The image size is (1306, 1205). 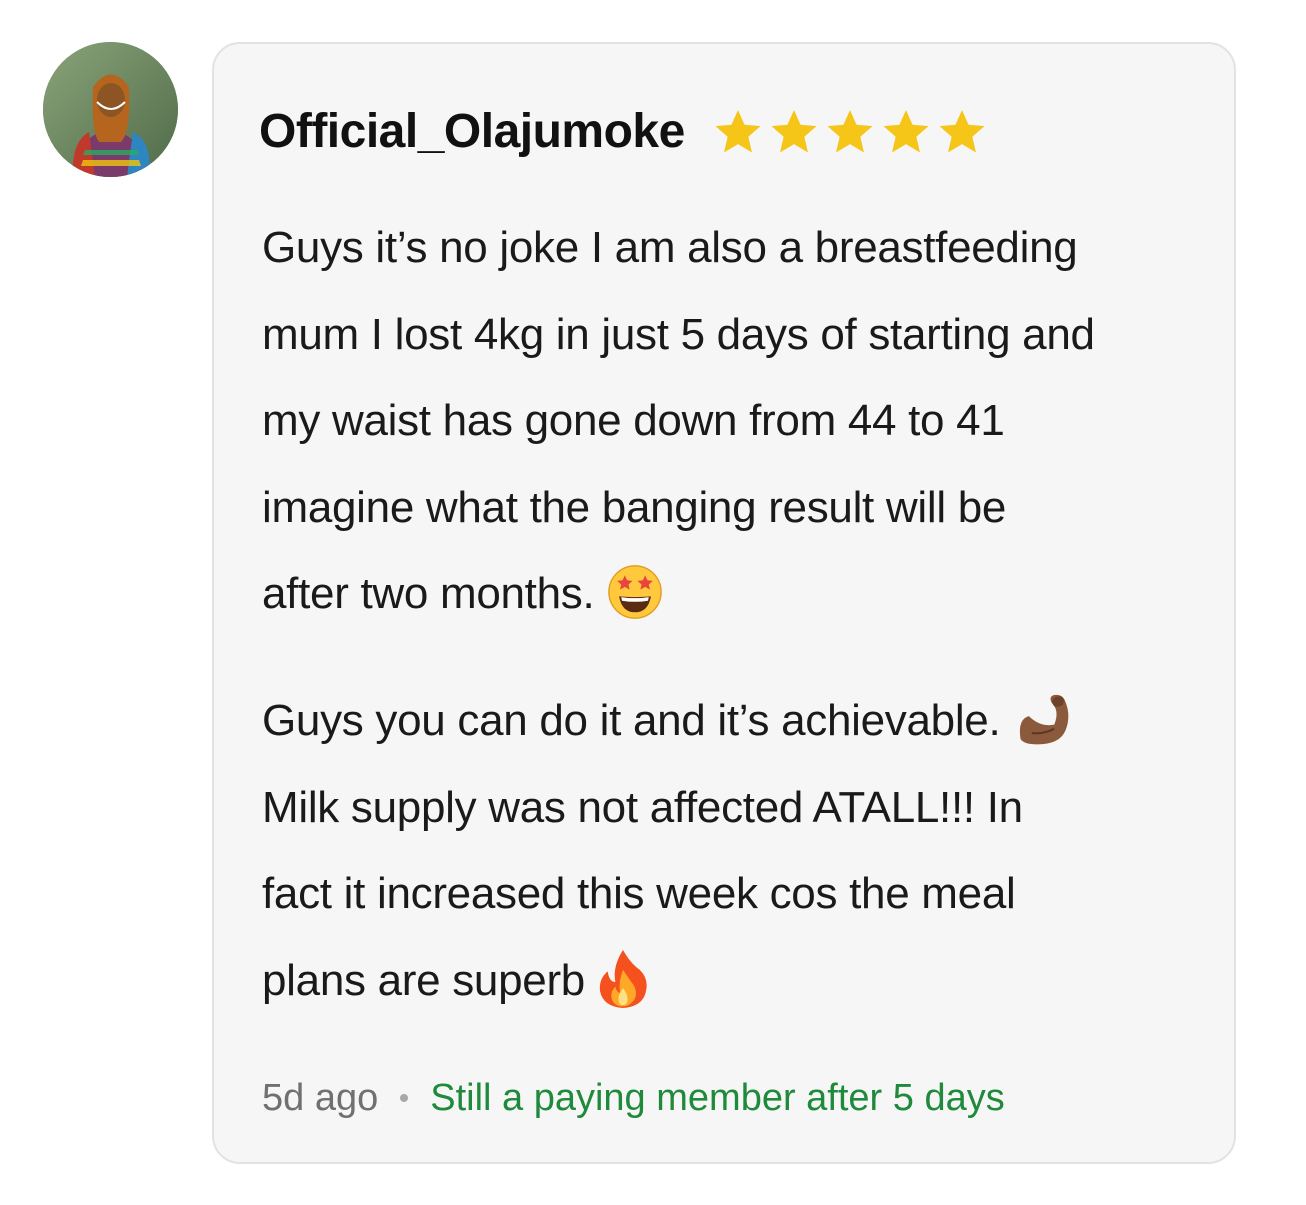 What do you see at coordinates (717, 1098) in the screenshot?
I see `member-status-badge: Still a paying member after 5 days` at bounding box center [717, 1098].